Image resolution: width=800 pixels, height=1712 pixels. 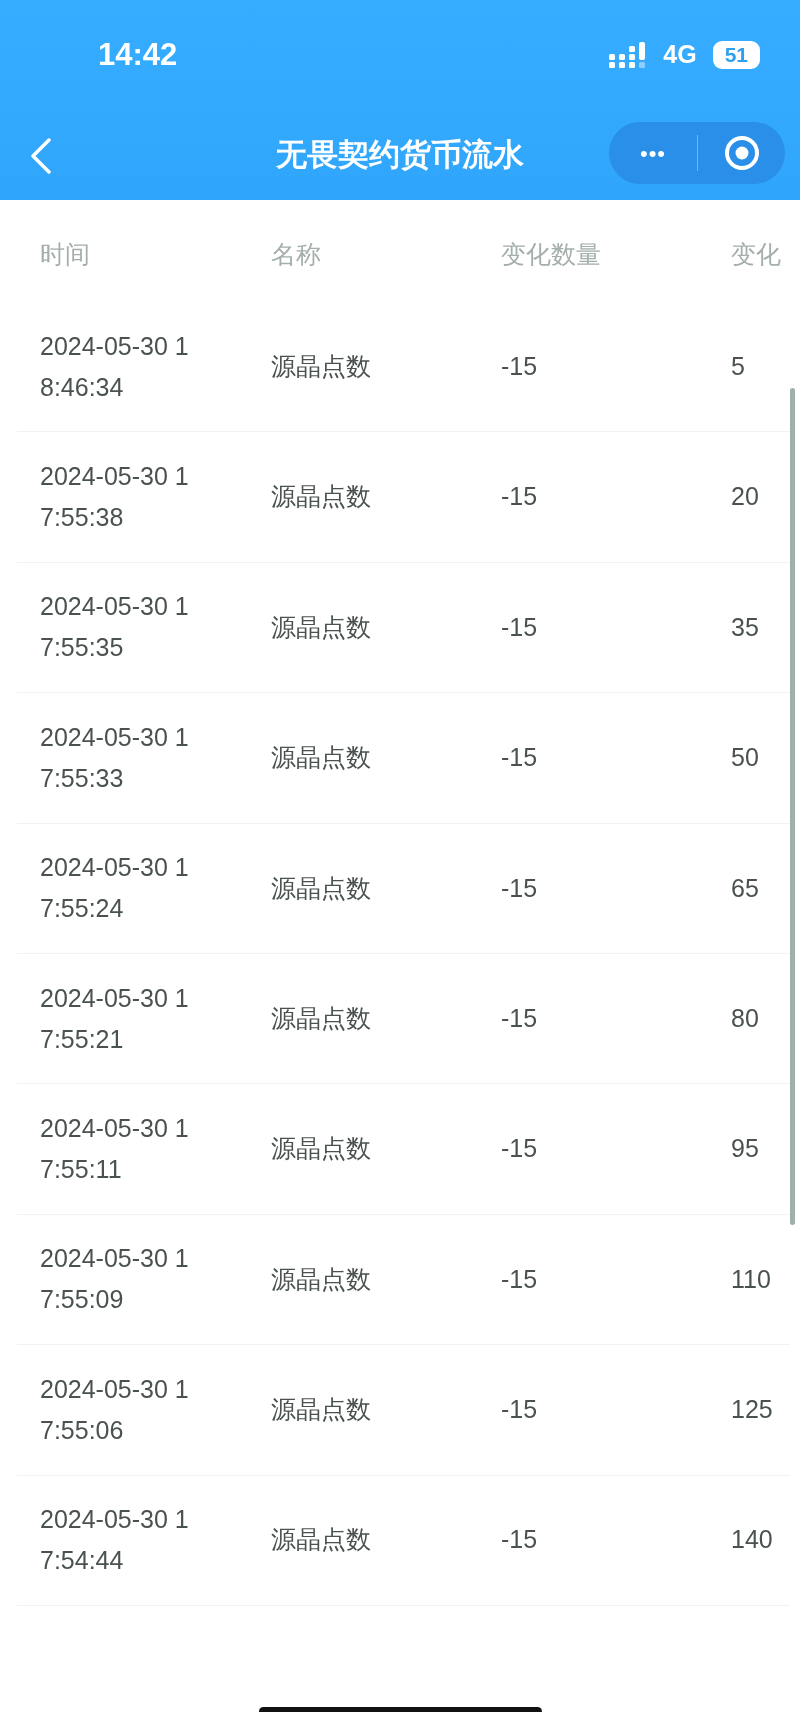 What do you see at coordinates (736, 55) in the screenshot?
I see `battery-level: 51` at bounding box center [736, 55].